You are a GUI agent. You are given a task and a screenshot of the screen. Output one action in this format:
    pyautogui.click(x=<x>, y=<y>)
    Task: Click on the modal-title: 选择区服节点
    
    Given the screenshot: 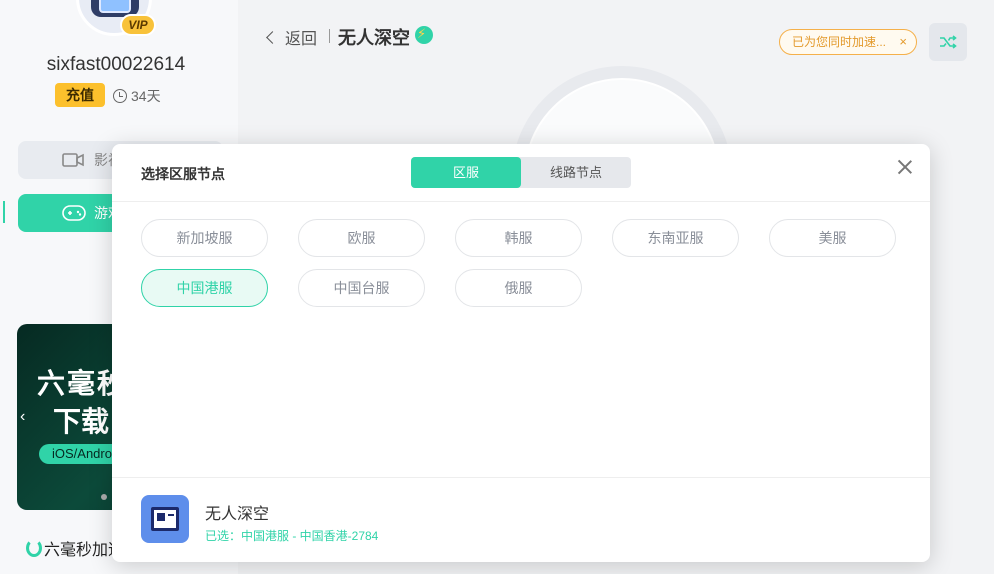 What is the action you would take?
    pyautogui.click(x=183, y=174)
    